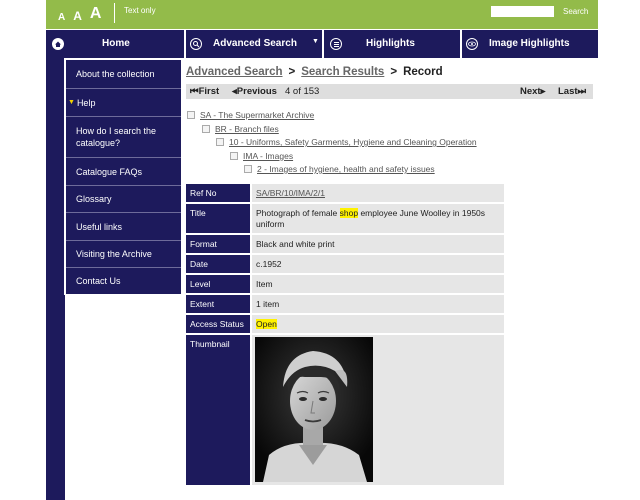 This screenshot has width=640, height=500. I want to click on nav-home: Home, so click(115, 44).